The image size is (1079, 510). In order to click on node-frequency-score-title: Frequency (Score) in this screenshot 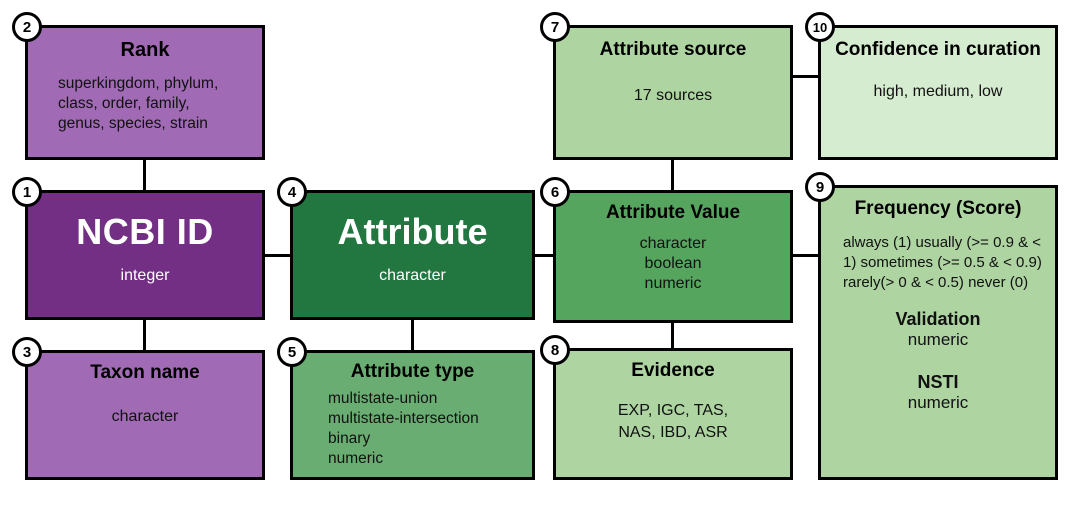, I will do `click(938, 208)`.